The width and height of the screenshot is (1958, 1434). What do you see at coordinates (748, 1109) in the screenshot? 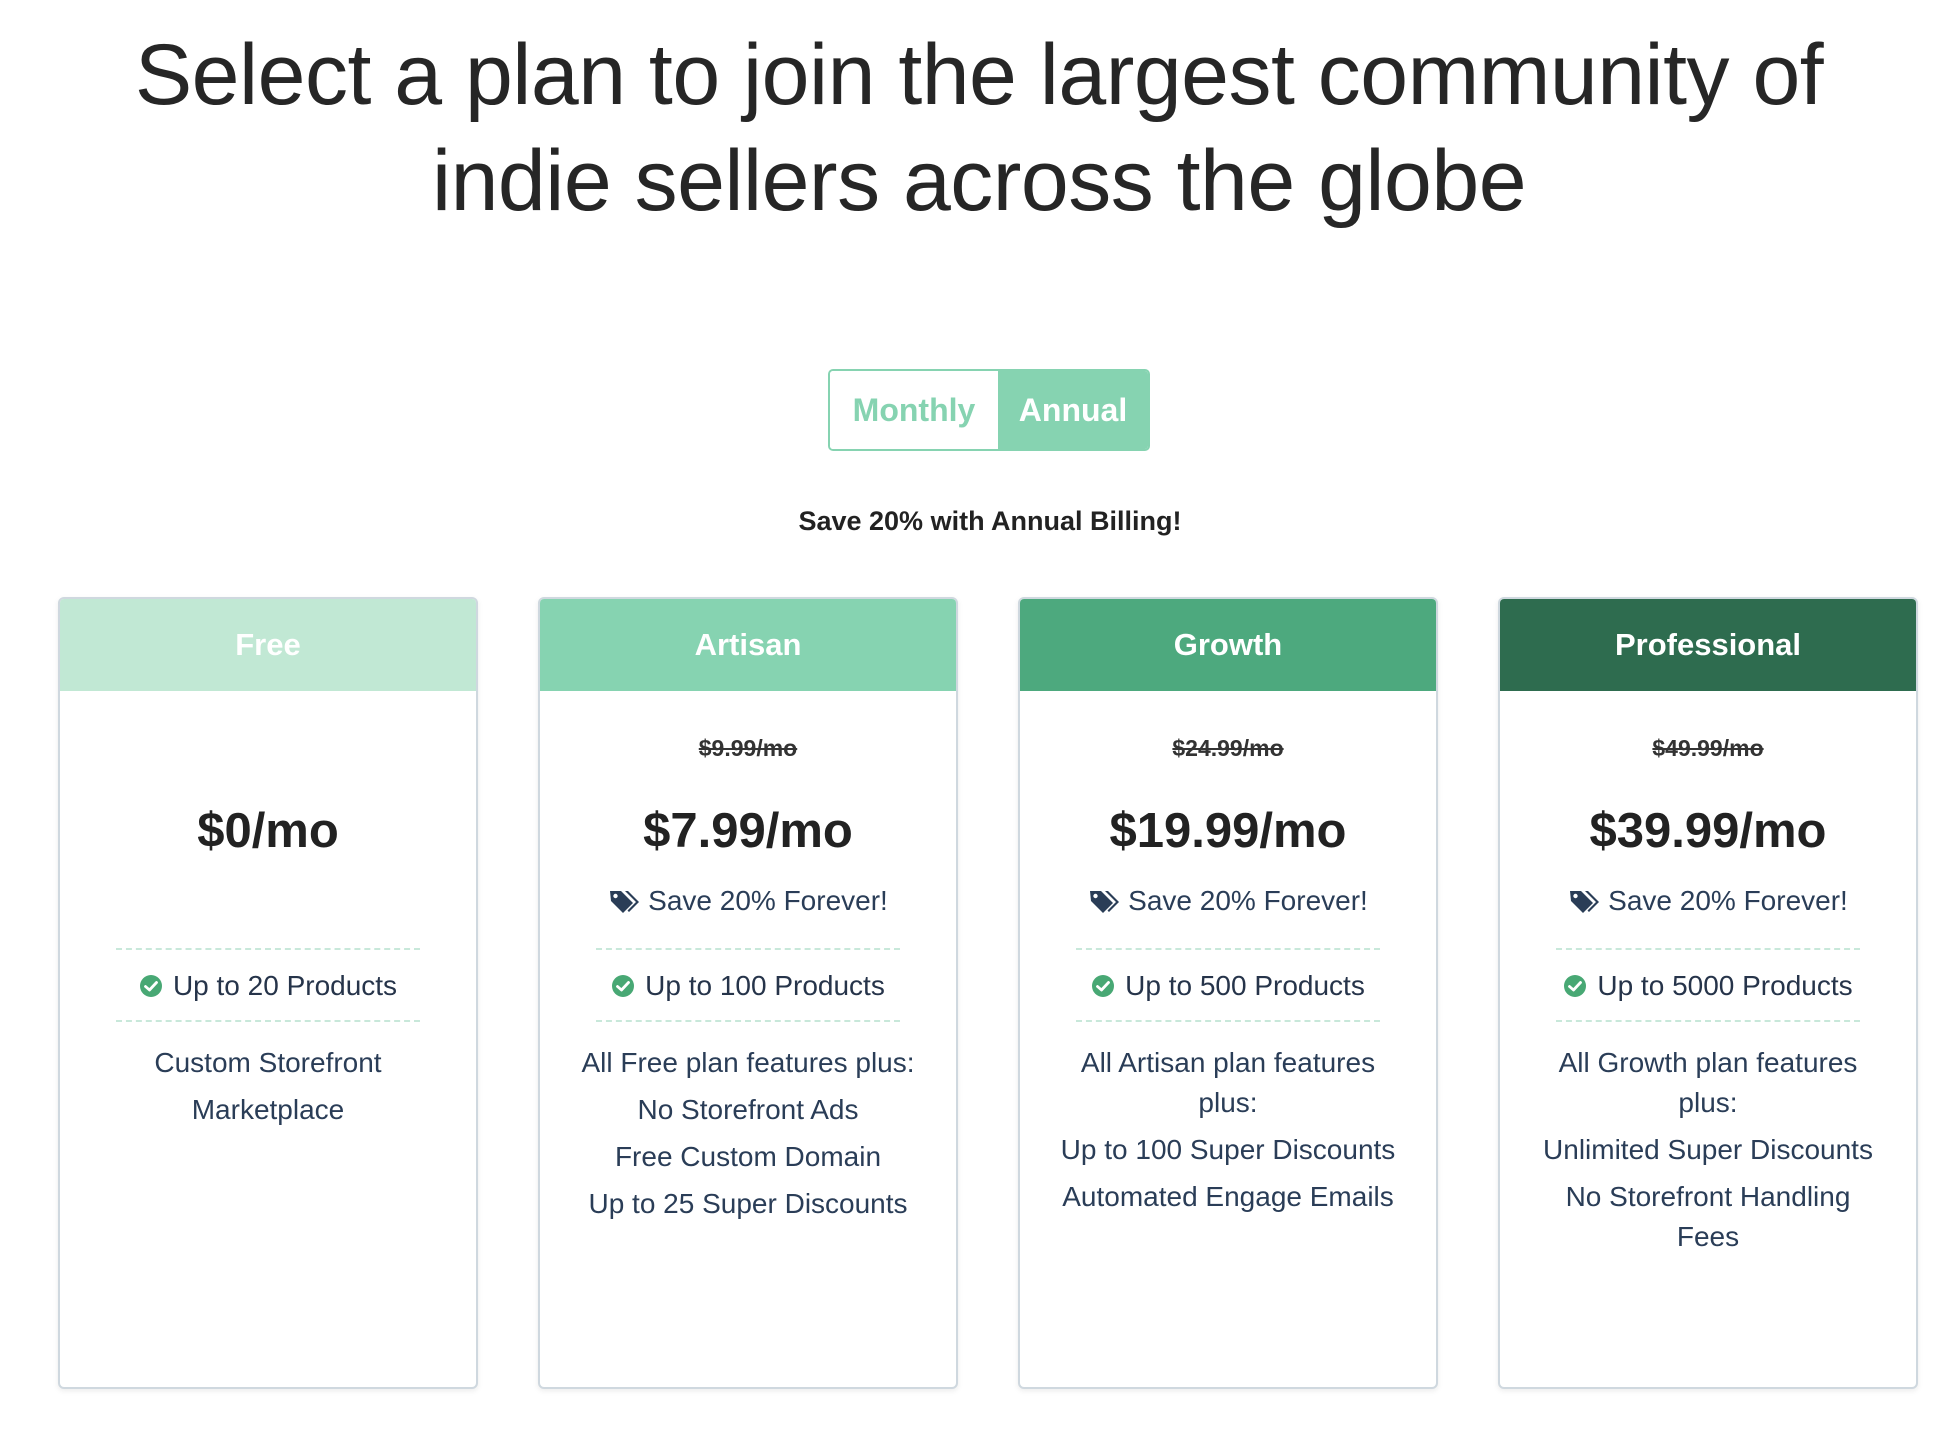
I see `feature-item: No Storefront Ads` at bounding box center [748, 1109].